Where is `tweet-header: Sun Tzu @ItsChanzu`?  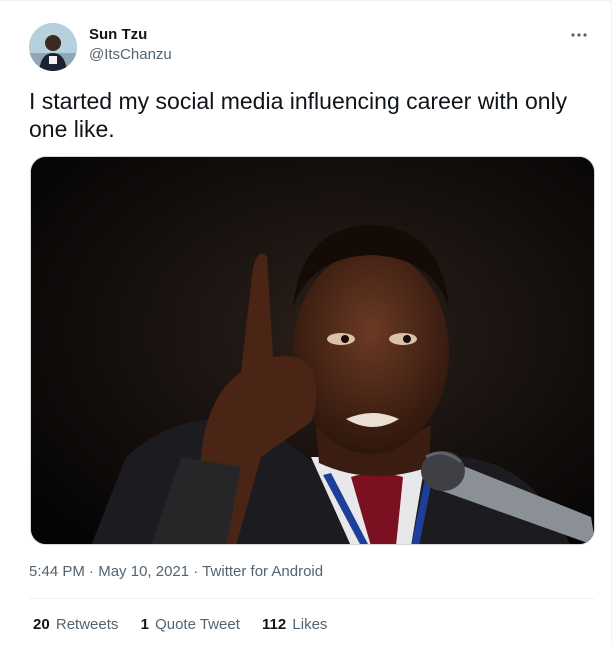 tweet-header: Sun Tzu @ItsChanzu is located at coordinates (314, 47).